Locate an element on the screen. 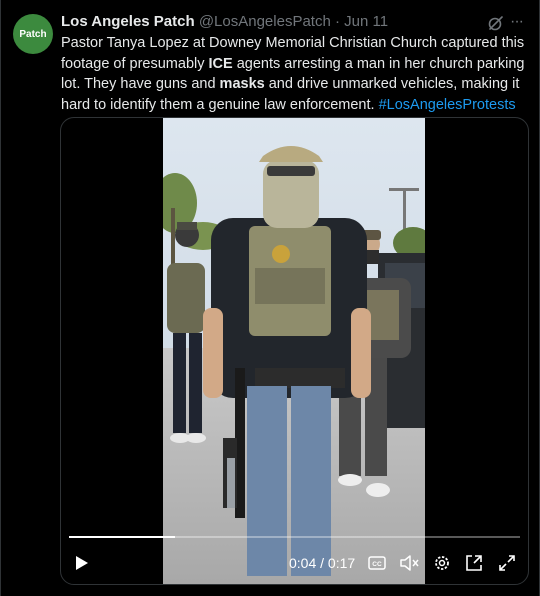 The height and width of the screenshot is (596, 540). pip-icon is located at coordinates (474, 563).